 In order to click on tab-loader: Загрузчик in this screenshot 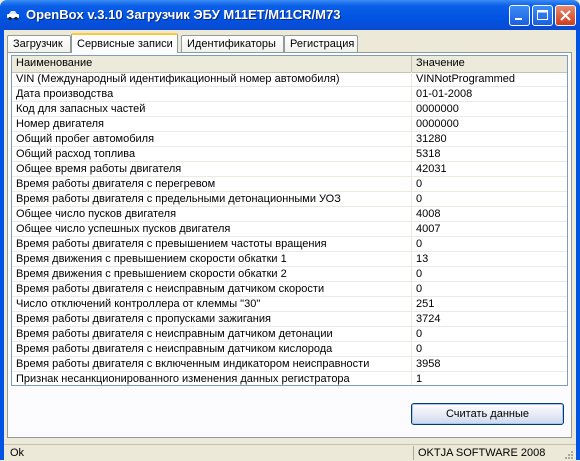, I will do `click(39, 43)`.